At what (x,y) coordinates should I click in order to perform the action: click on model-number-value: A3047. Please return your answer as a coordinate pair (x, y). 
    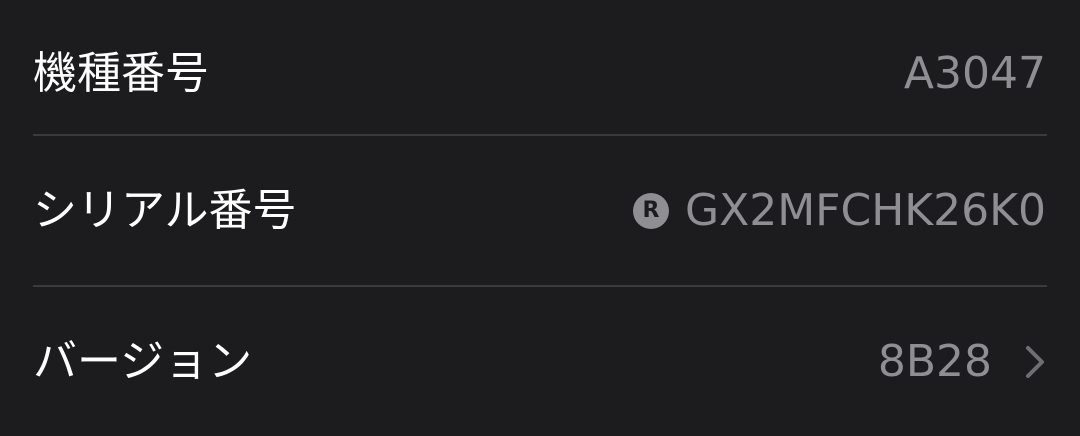
    Looking at the image, I should click on (974, 73).